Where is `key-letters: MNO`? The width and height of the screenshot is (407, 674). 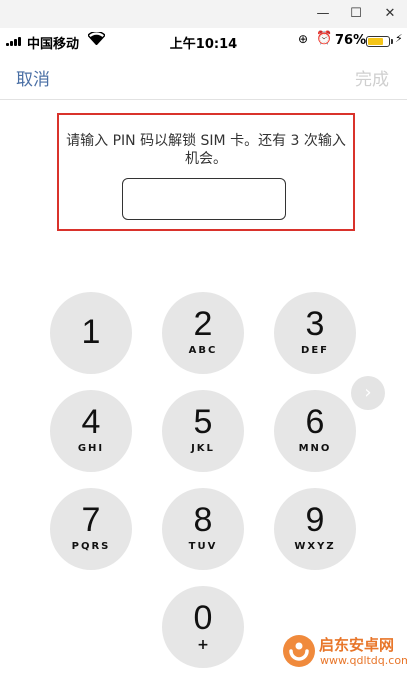
key-letters: MNO is located at coordinates (315, 448).